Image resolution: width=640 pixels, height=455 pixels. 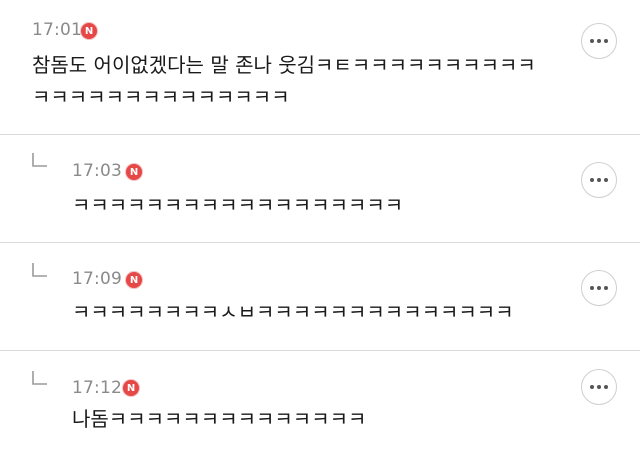 I want to click on comment-timestamp: 17:03, so click(x=97, y=171).